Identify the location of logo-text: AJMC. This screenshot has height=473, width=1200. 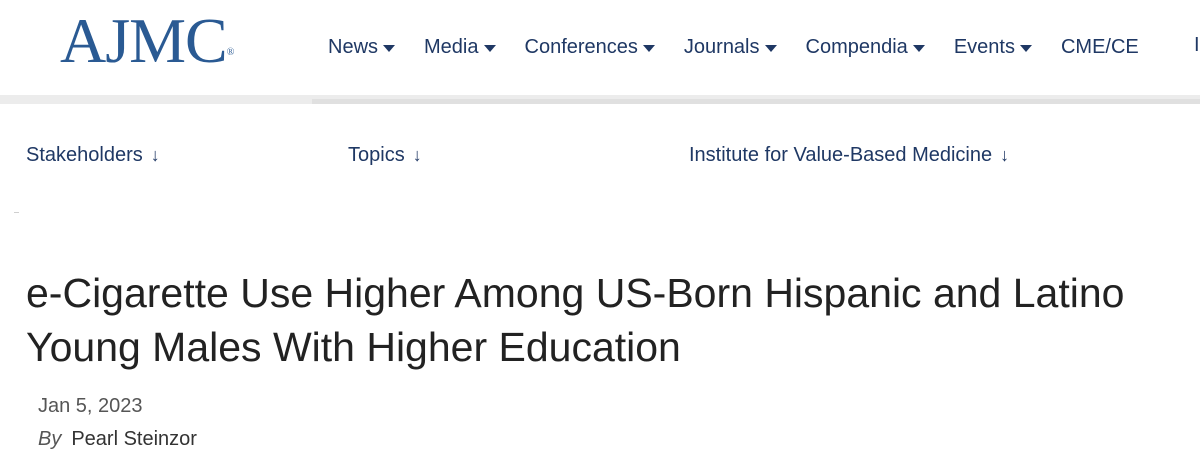
(144, 40).